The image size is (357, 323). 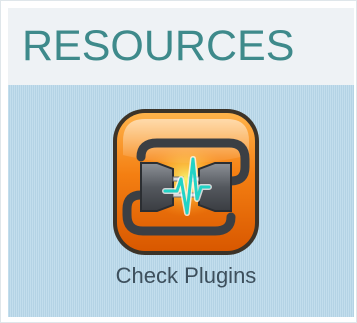 I want to click on resources-title: RESOURCES, so click(x=158, y=46).